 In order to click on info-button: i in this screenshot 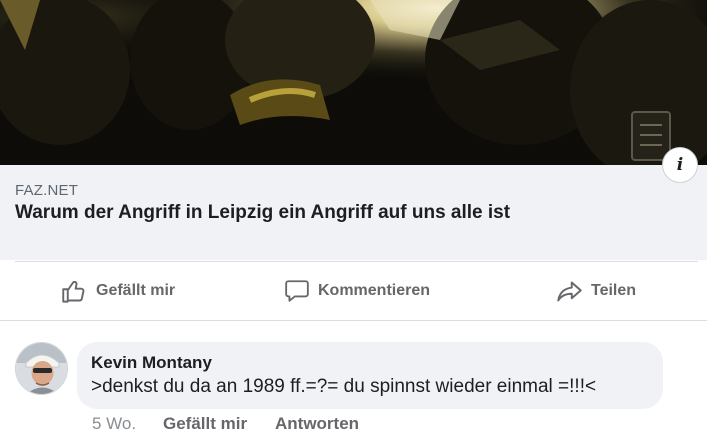, I will do `click(680, 165)`.